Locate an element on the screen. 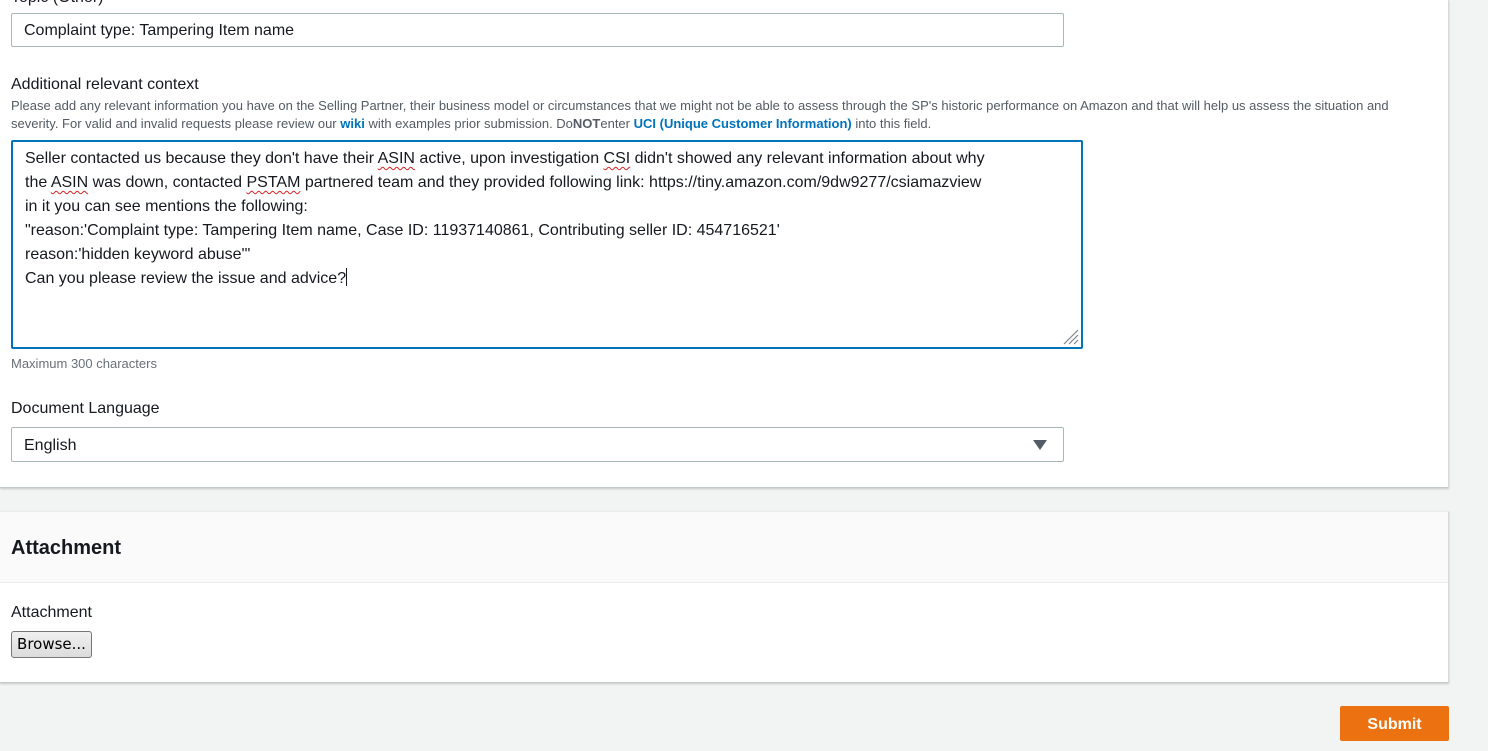 The height and width of the screenshot is (751, 1488). attachment-label: Attachment is located at coordinates (51, 612).